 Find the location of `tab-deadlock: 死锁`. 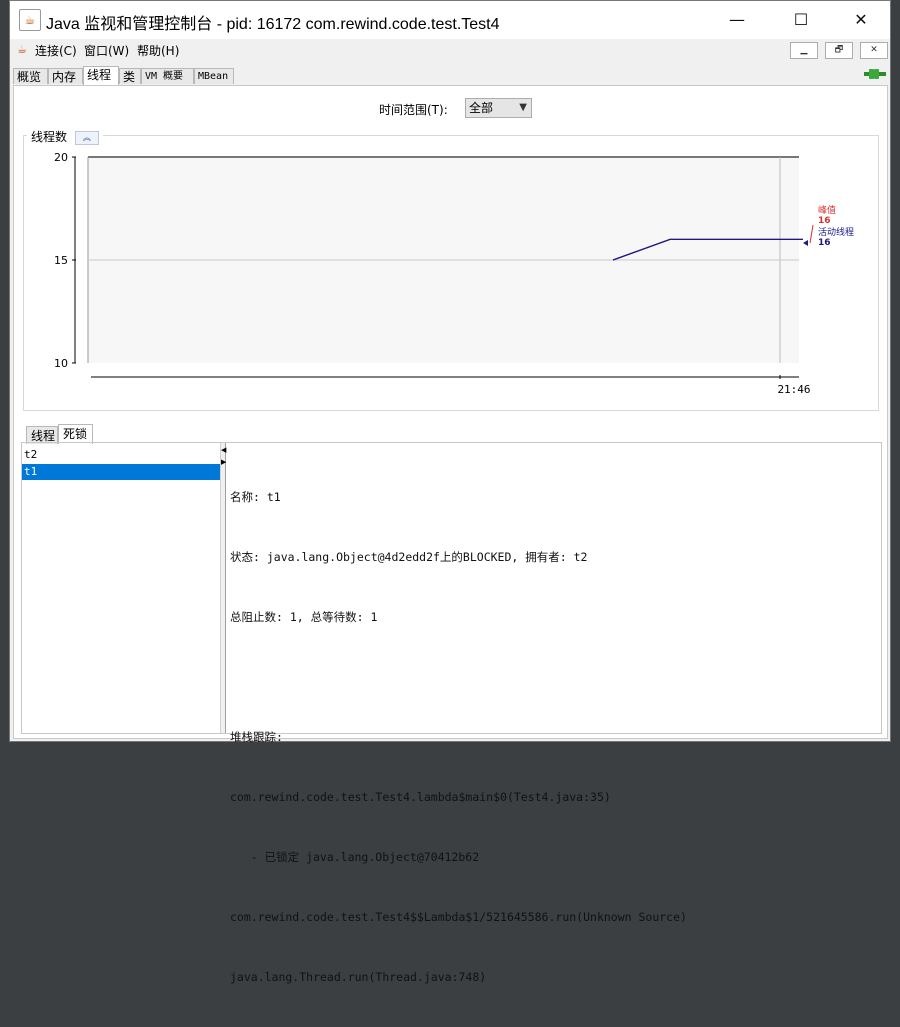

tab-deadlock: 死锁 is located at coordinates (75, 434).